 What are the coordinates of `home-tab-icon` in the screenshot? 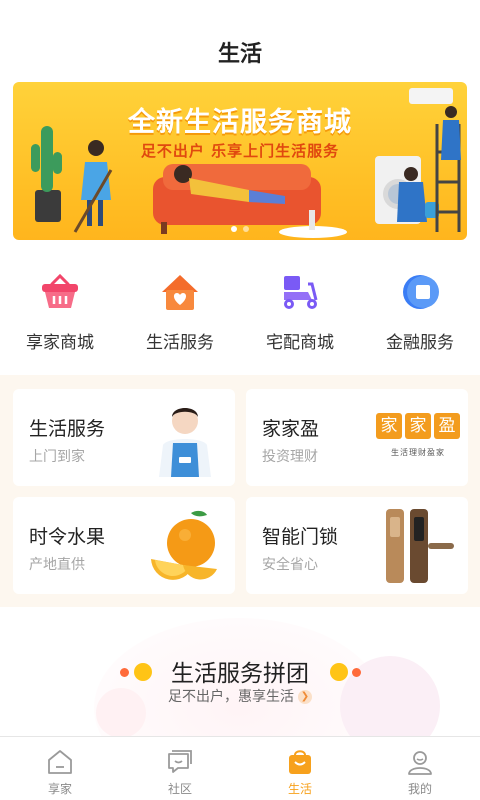 It's located at (60, 762).